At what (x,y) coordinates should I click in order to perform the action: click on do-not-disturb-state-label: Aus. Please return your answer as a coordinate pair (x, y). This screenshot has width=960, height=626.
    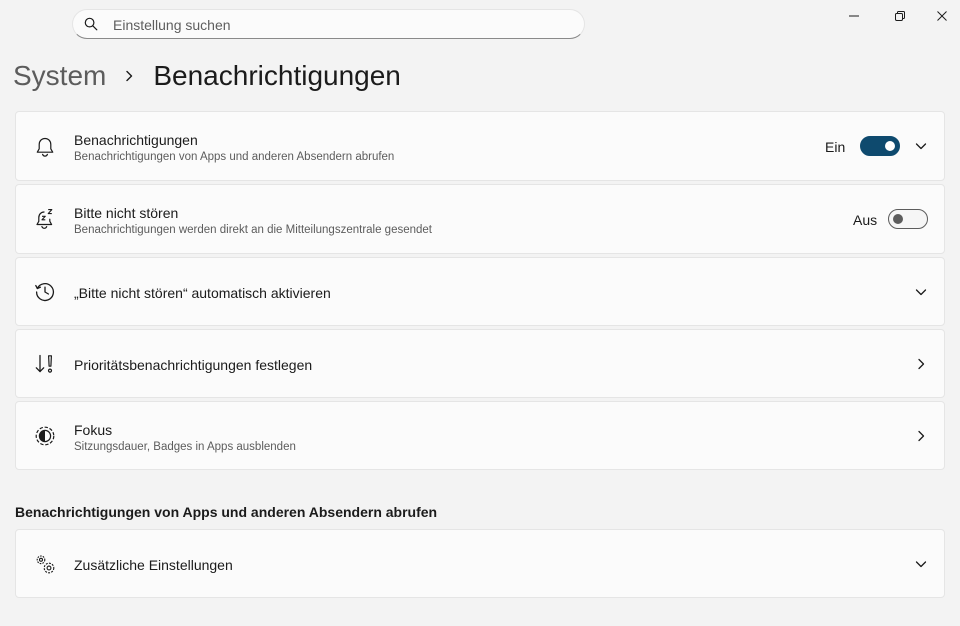
    Looking at the image, I should click on (865, 220).